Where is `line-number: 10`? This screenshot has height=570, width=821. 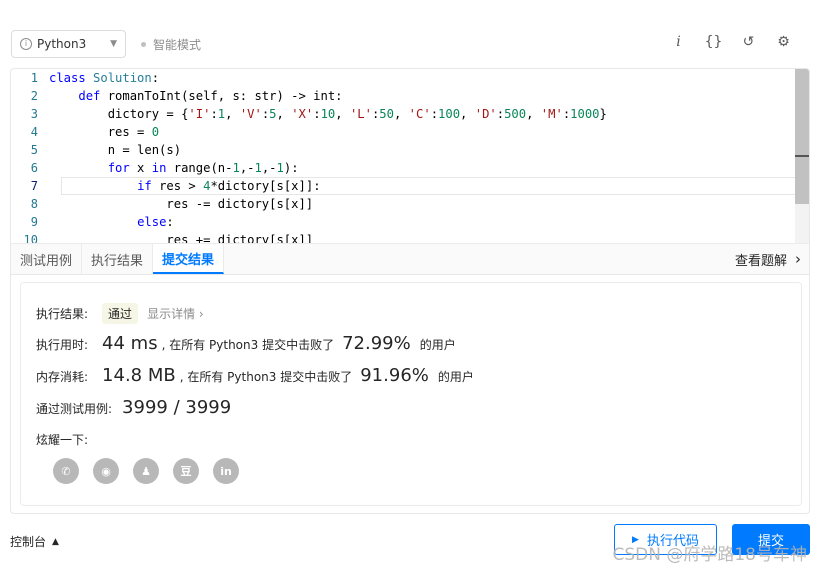
line-number: 10 is located at coordinates (30, 238).